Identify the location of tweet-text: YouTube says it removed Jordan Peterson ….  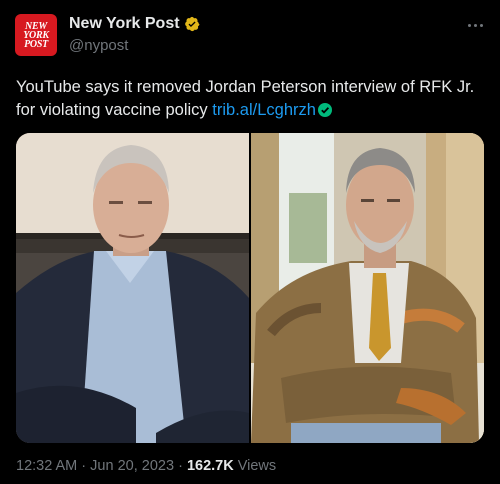
(251, 99).